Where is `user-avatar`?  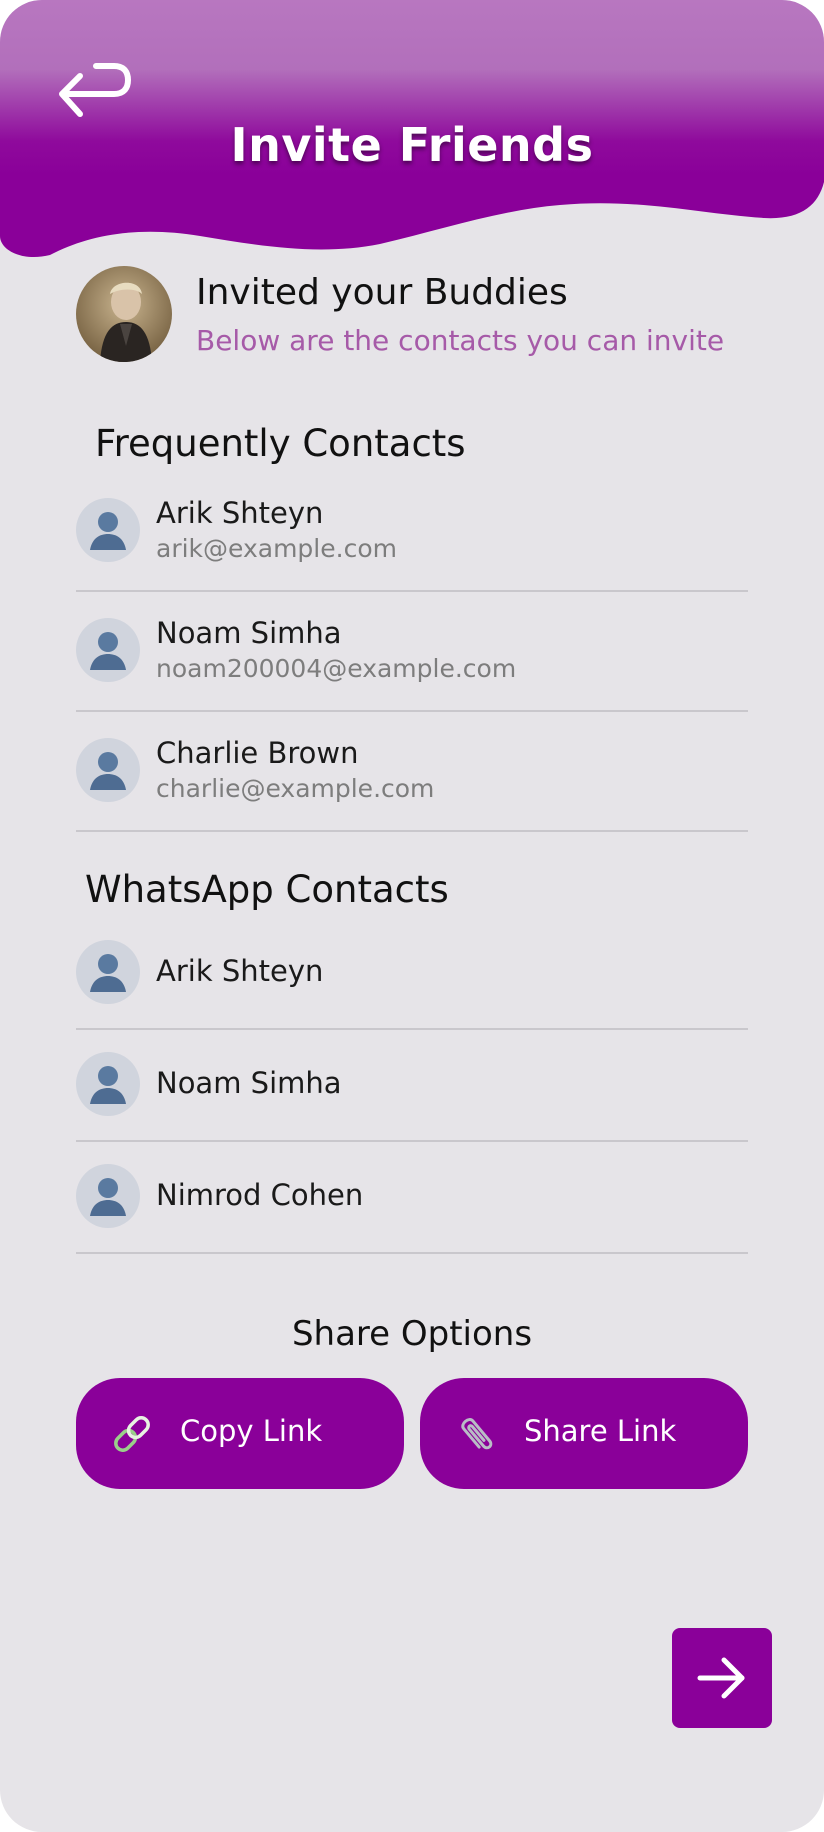 user-avatar is located at coordinates (124, 314).